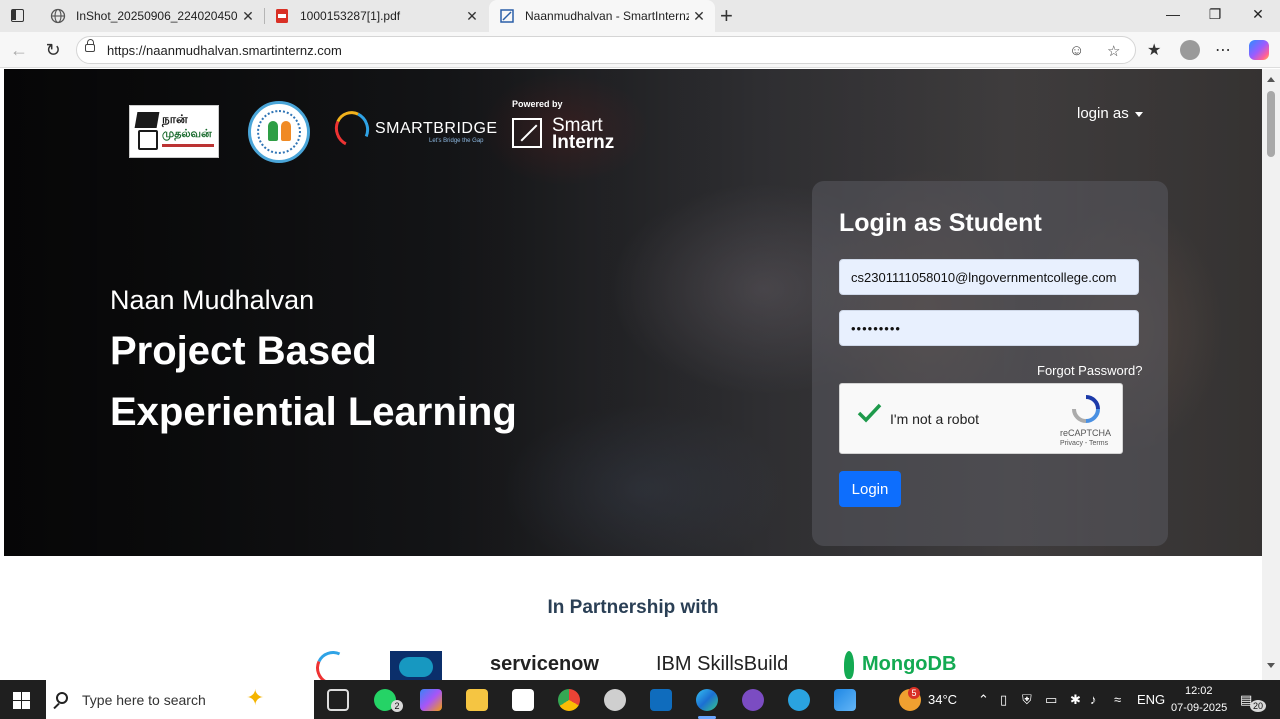 Image resolution: width=1280 pixels, height=719 pixels. Describe the element at coordinates (527, 133) in the screenshot. I see `smartinternz-mark-icon` at that location.